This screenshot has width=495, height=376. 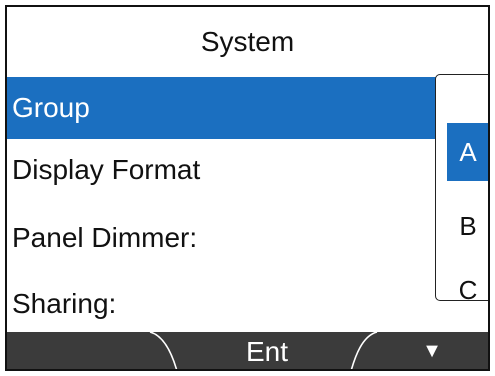 I want to click on screen-title: System, so click(x=247, y=41).